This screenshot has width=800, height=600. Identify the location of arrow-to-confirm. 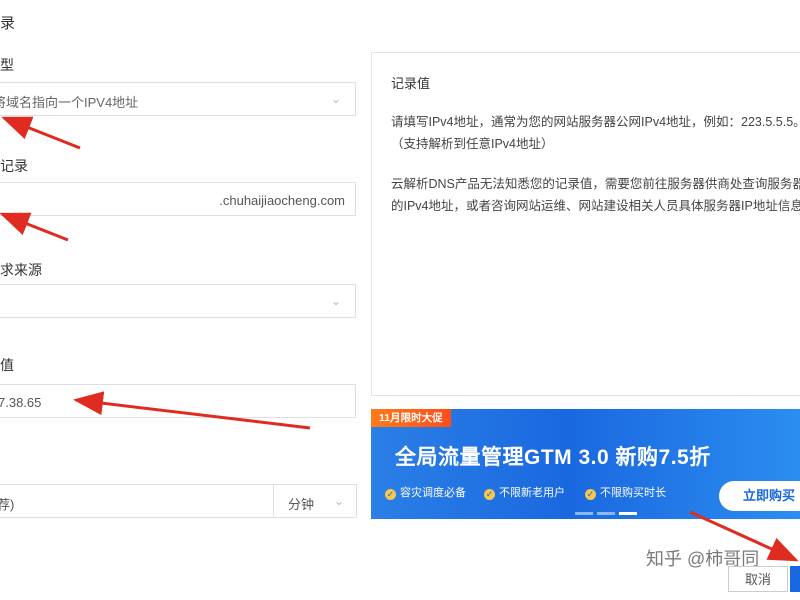
(744, 536).